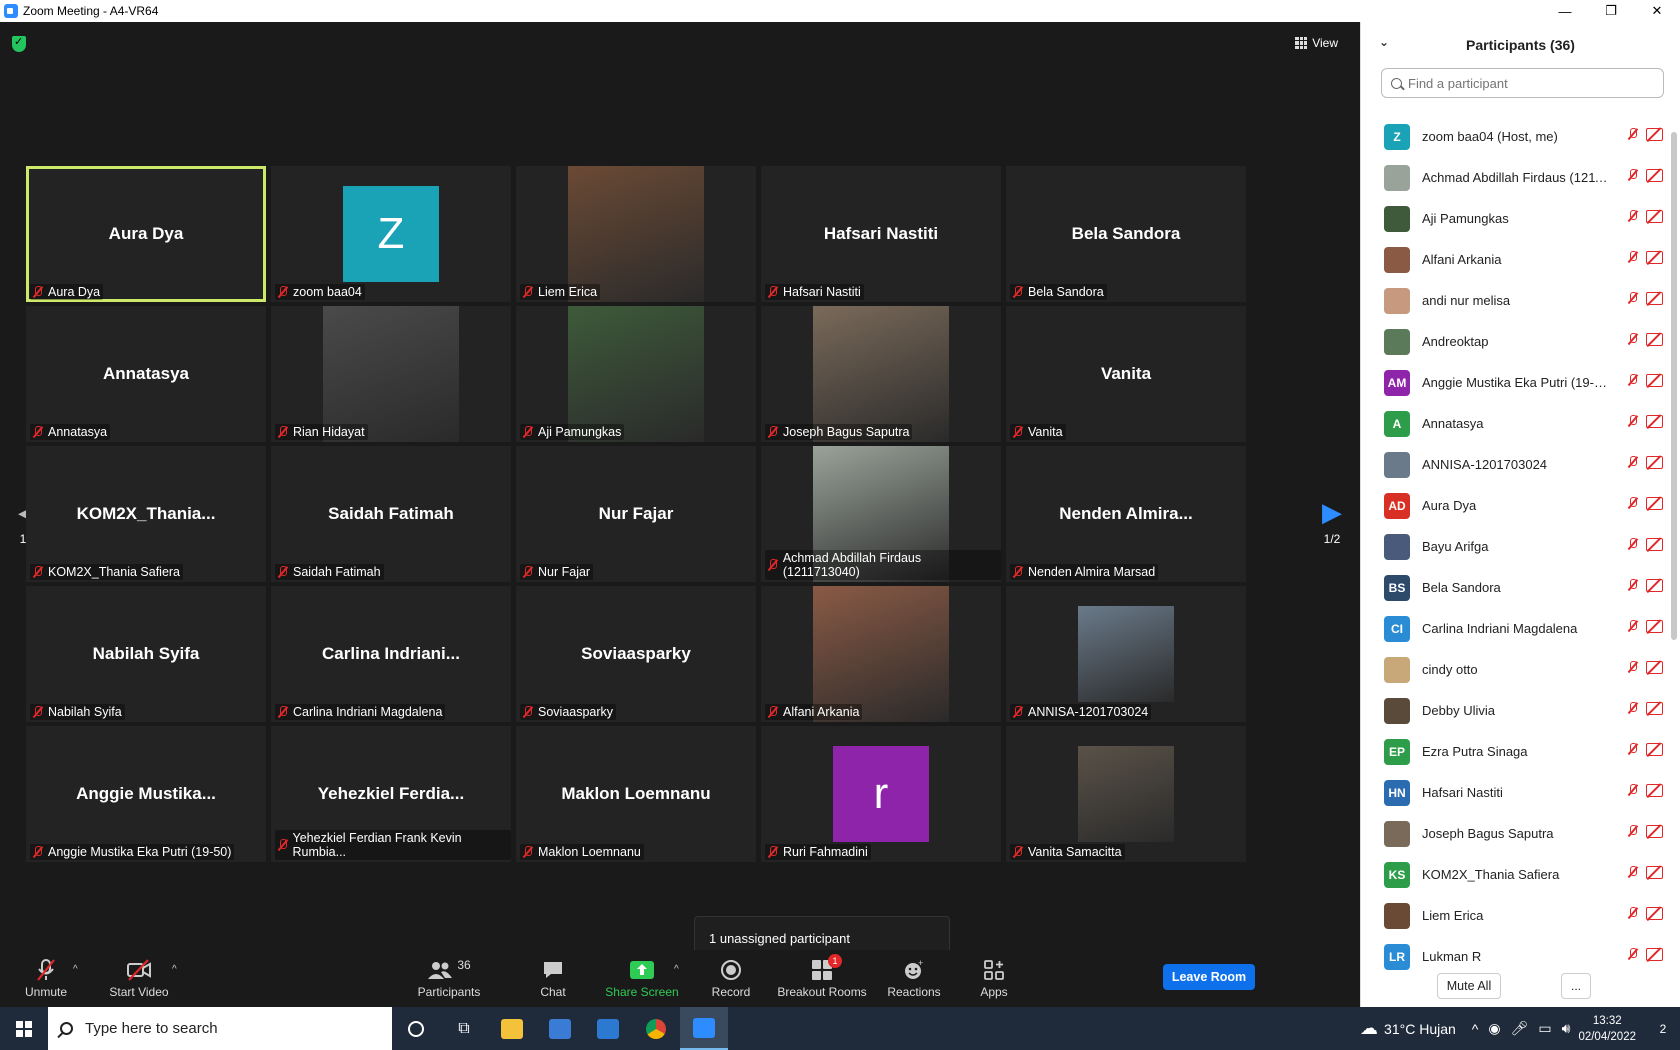 The width and height of the screenshot is (1680, 1050). Describe the element at coordinates (1565, 11) in the screenshot. I see `minimize-button: —` at that location.